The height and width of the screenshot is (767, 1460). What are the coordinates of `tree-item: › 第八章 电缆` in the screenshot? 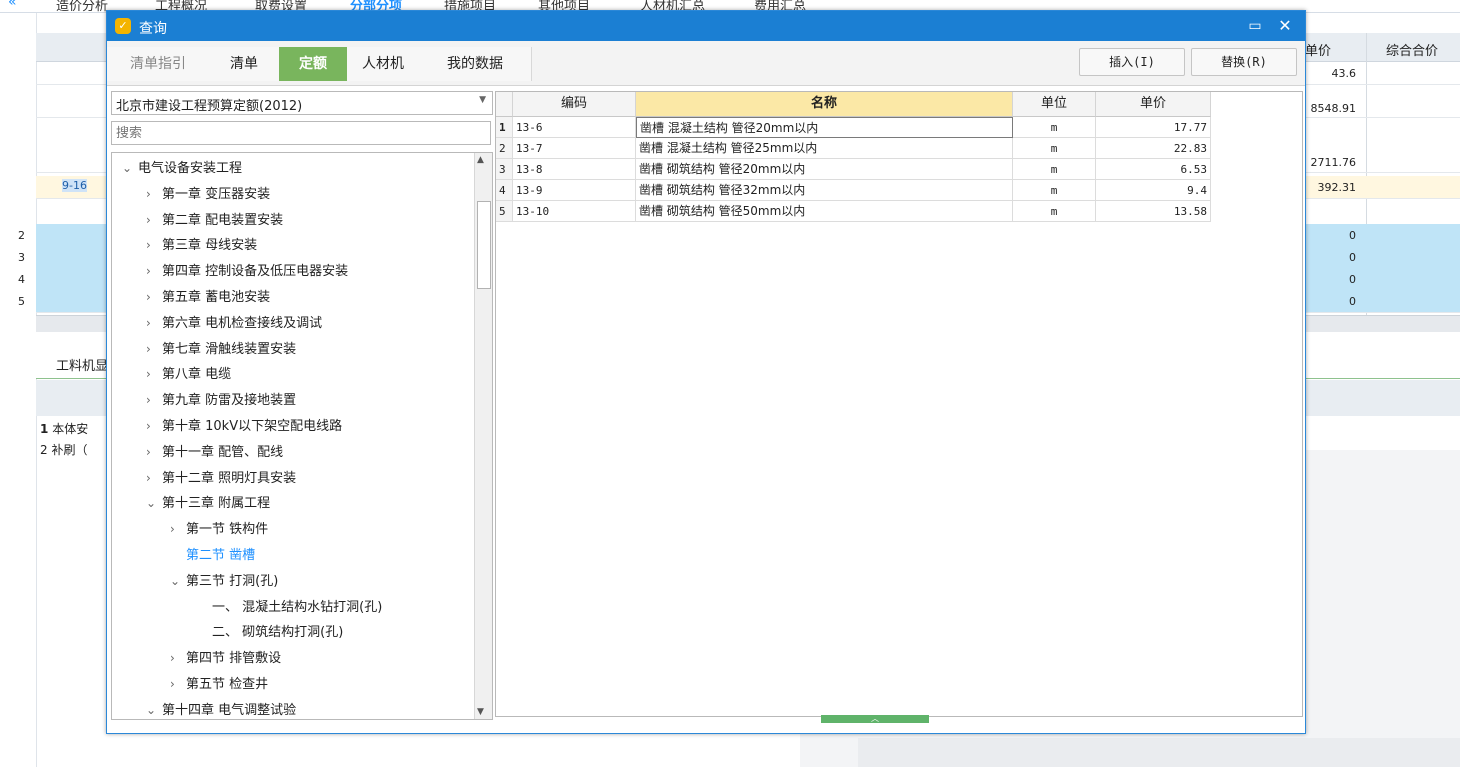 It's located at (188, 372).